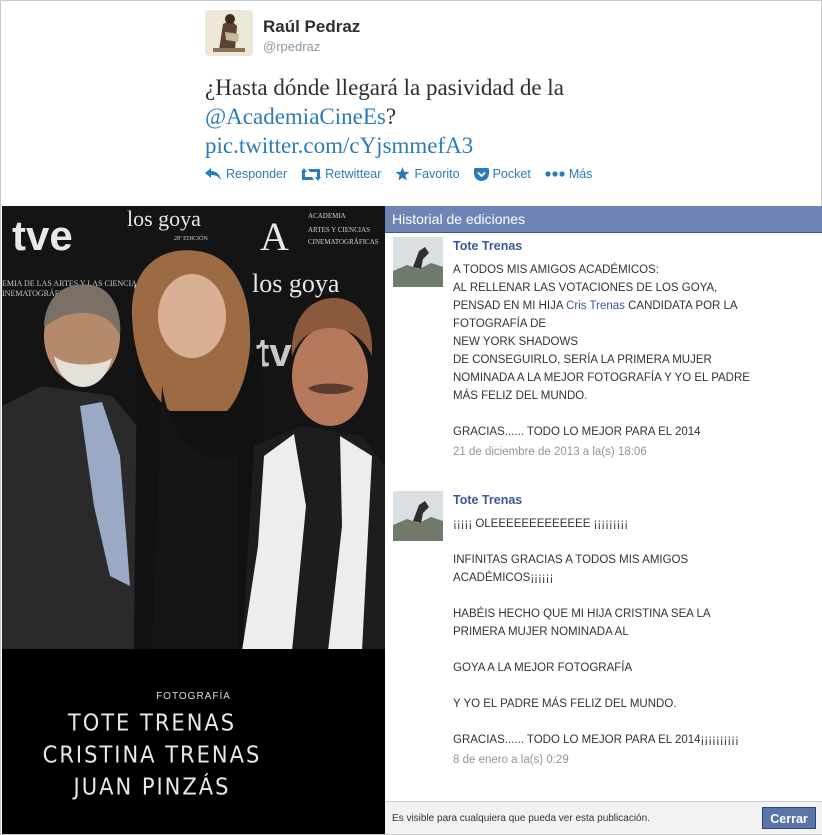 The height and width of the screenshot is (835, 822). I want to click on entry-line-pre: PENSAD EN MI HIJA, so click(510, 306).